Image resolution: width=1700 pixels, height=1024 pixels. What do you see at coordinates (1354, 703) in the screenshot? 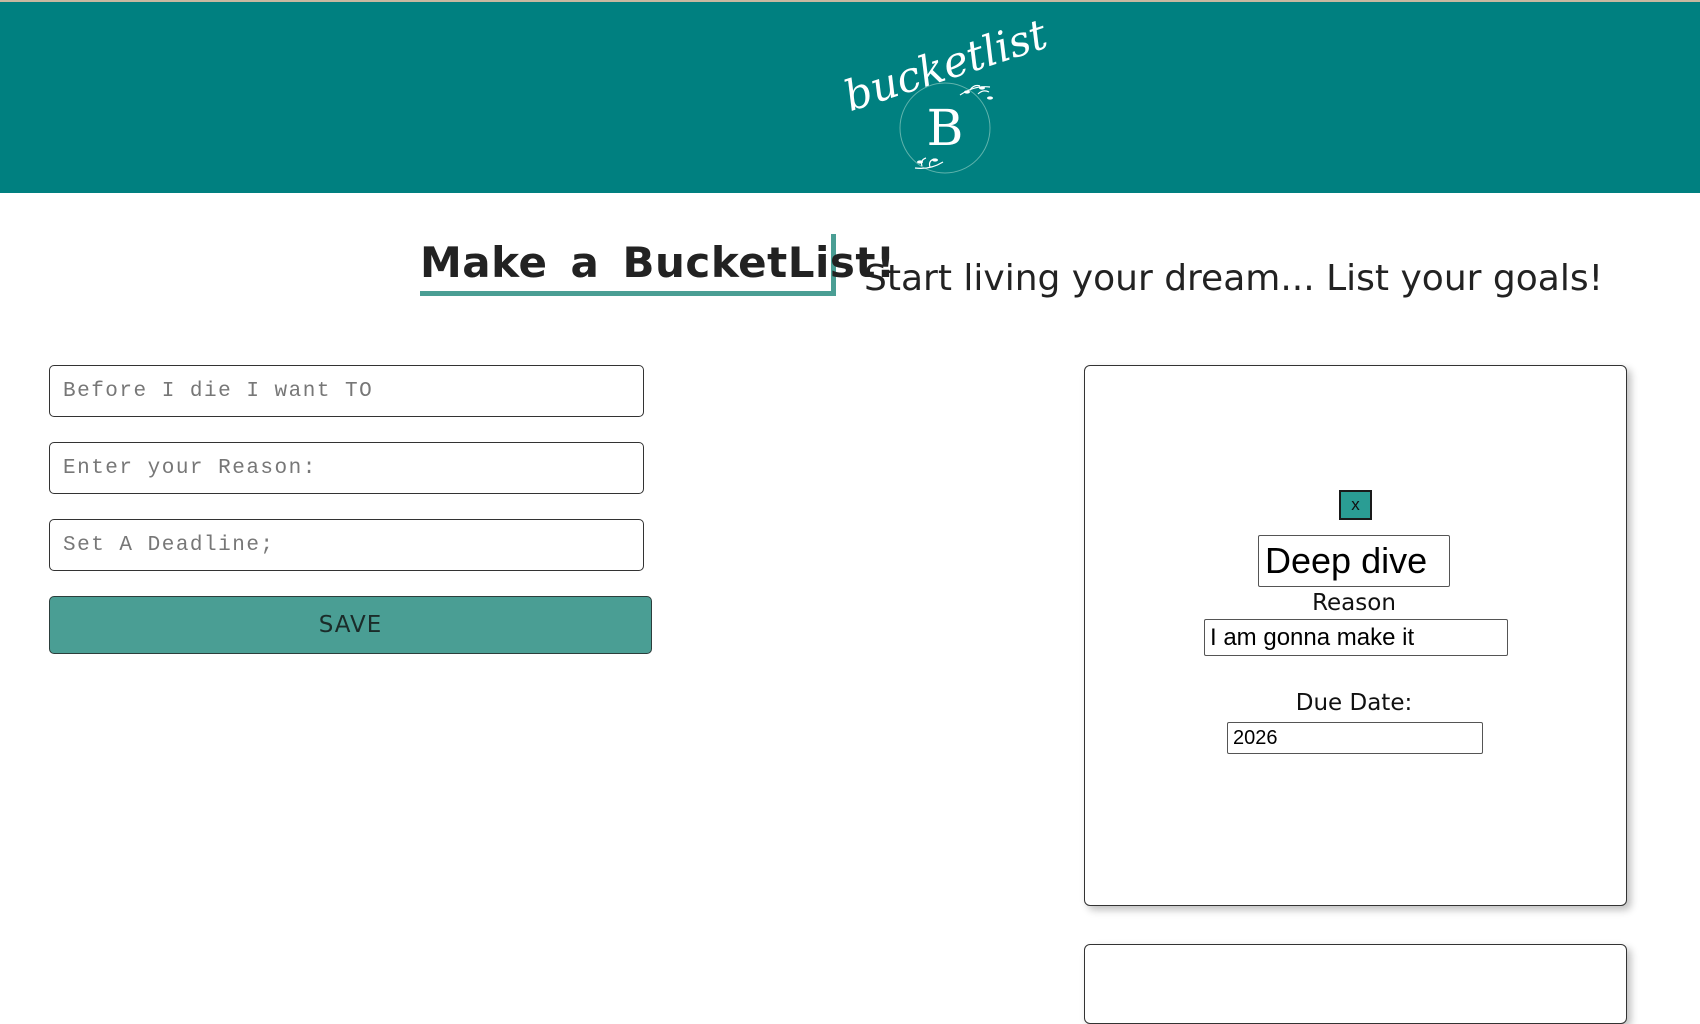
I see `item-due-label: Due Date:` at bounding box center [1354, 703].